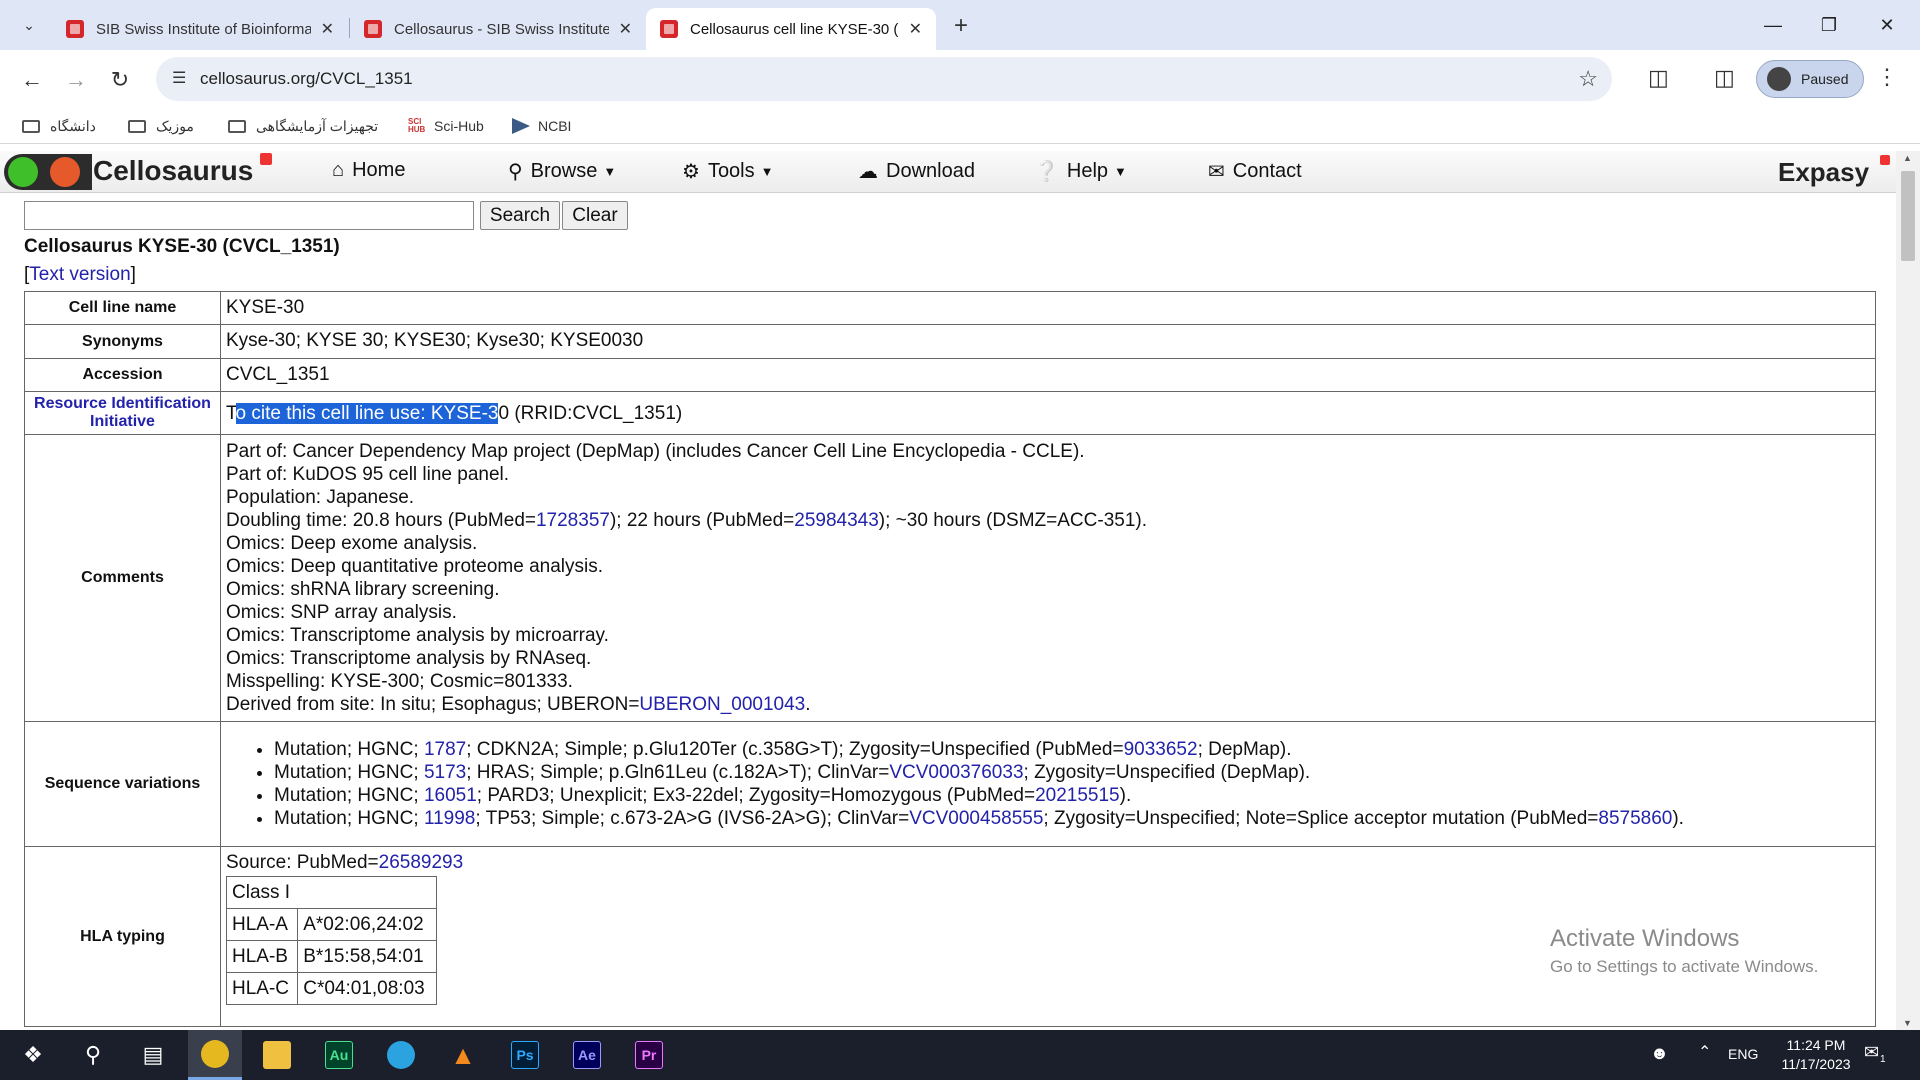 This screenshot has width=1920, height=1080. I want to click on pubmed-link: 1728357, so click(573, 520).